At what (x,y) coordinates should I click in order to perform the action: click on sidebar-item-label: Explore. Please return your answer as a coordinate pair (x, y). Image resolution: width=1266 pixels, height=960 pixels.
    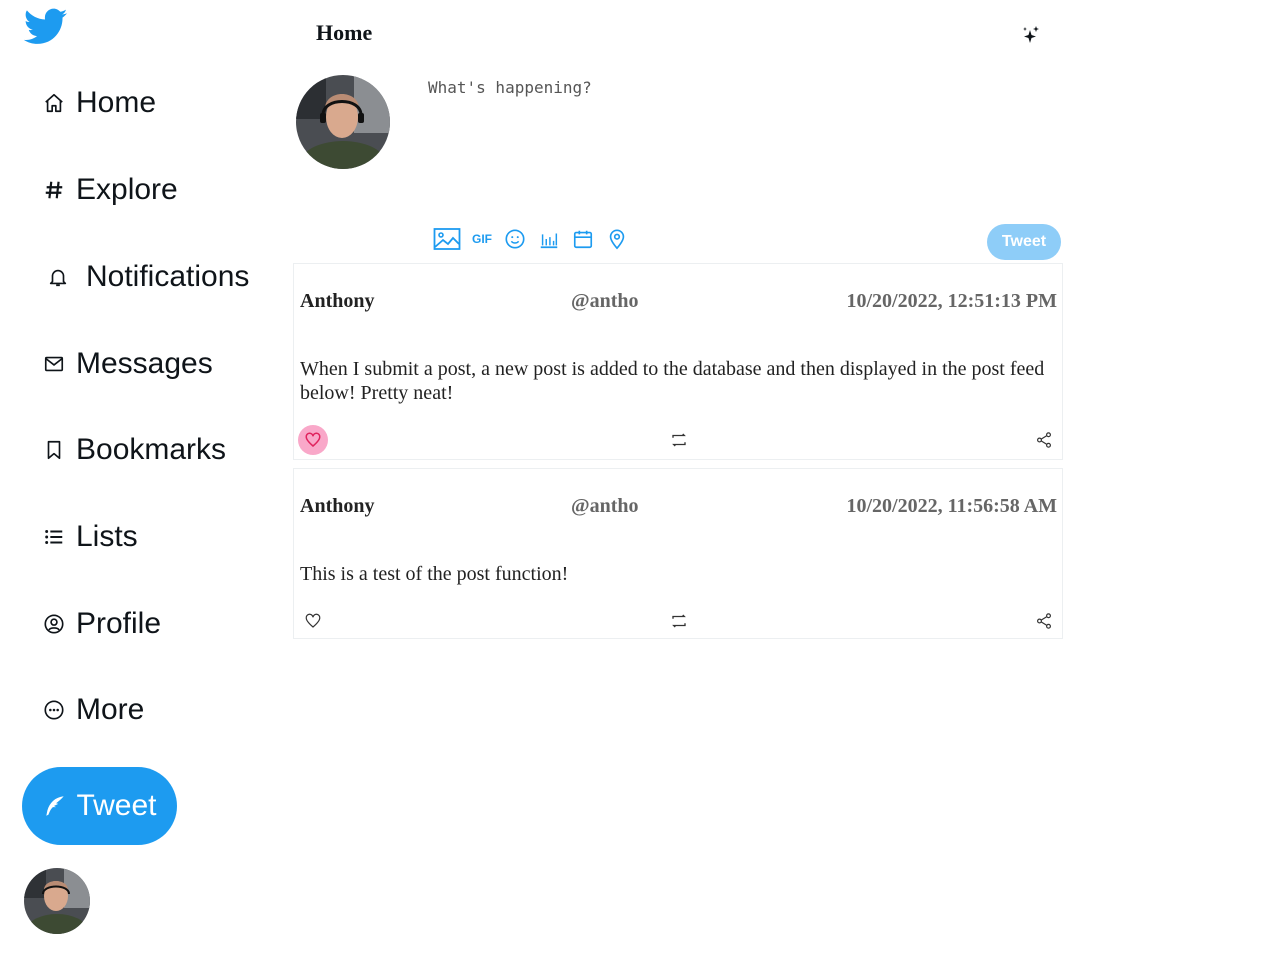
    Looking at the image, I should click on (127, 189).